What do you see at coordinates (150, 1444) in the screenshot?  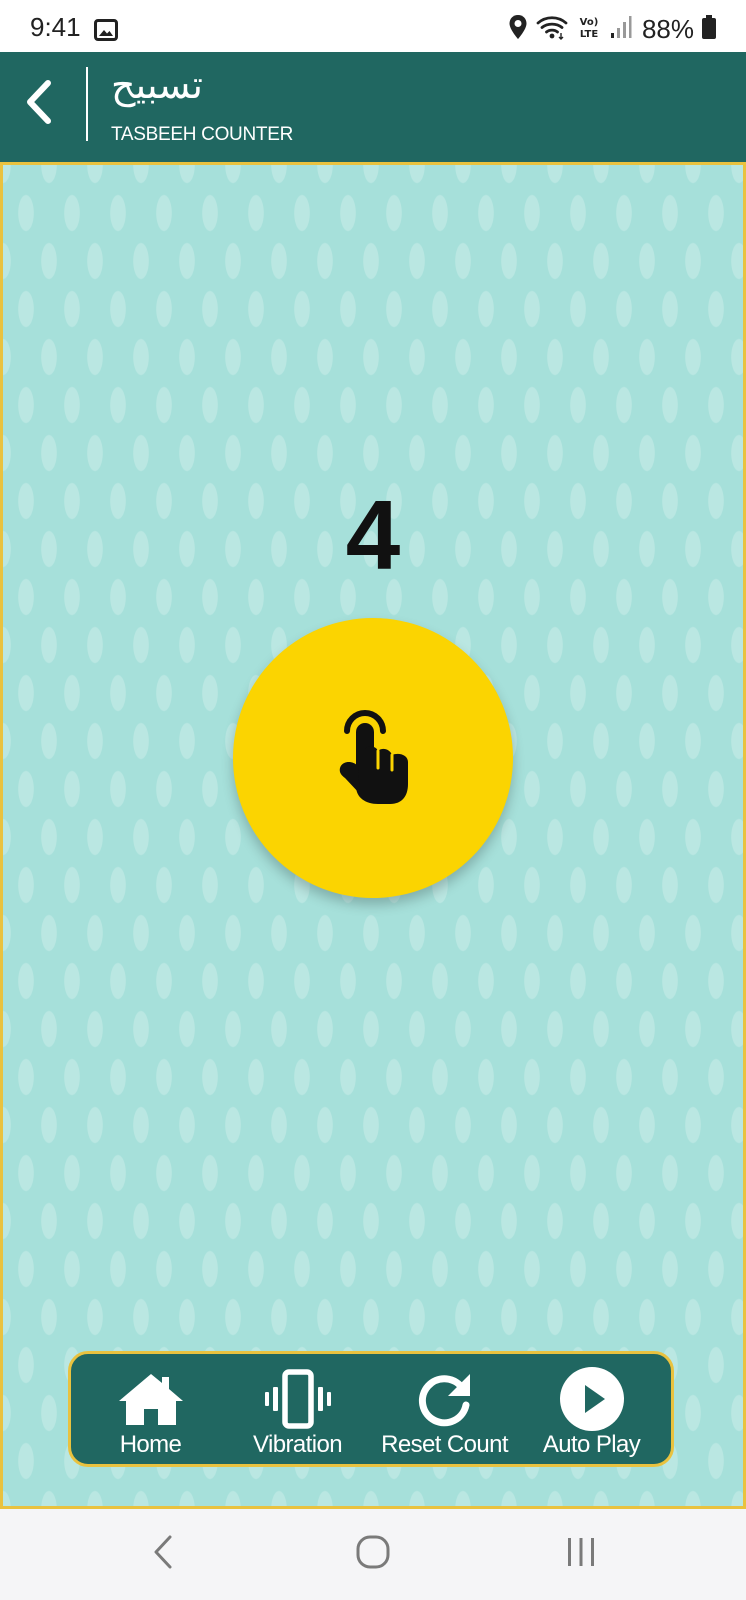 I see `home-label: Home` at bounding box center [150, 1444].